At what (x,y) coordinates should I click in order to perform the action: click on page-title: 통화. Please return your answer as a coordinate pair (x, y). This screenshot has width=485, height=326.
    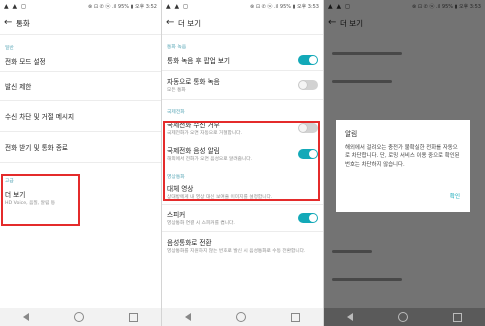
    Looking at the image, I should click on (23, 23).